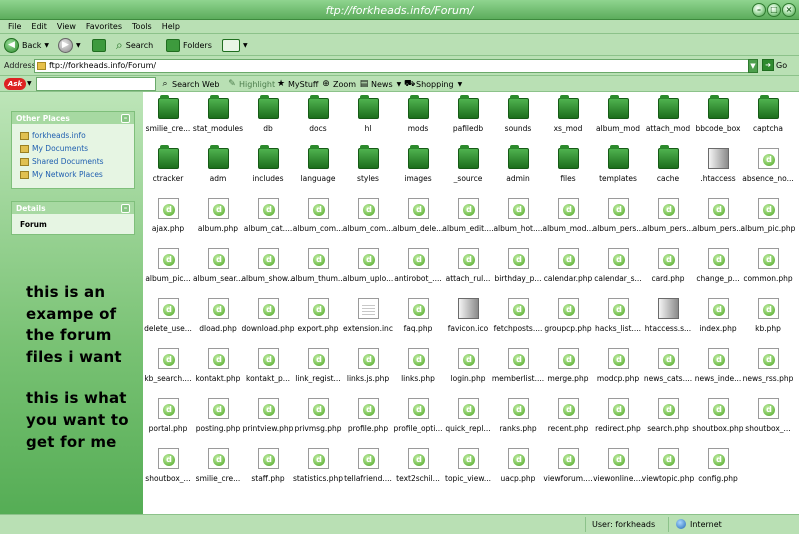 Image resolution: width=799 pixels, height=534 pixels. Describe the element at coordinates (418, 168) in the screenshot. I see `folder-item: images` at that location.